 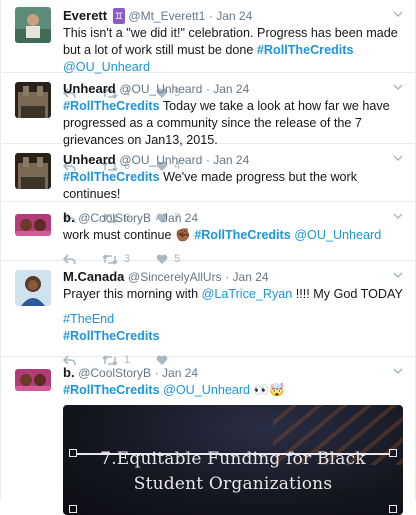 I want to click on tweet-text-hashtags: #TheEnd #RollTheCredits, so click(x=234, y=328).